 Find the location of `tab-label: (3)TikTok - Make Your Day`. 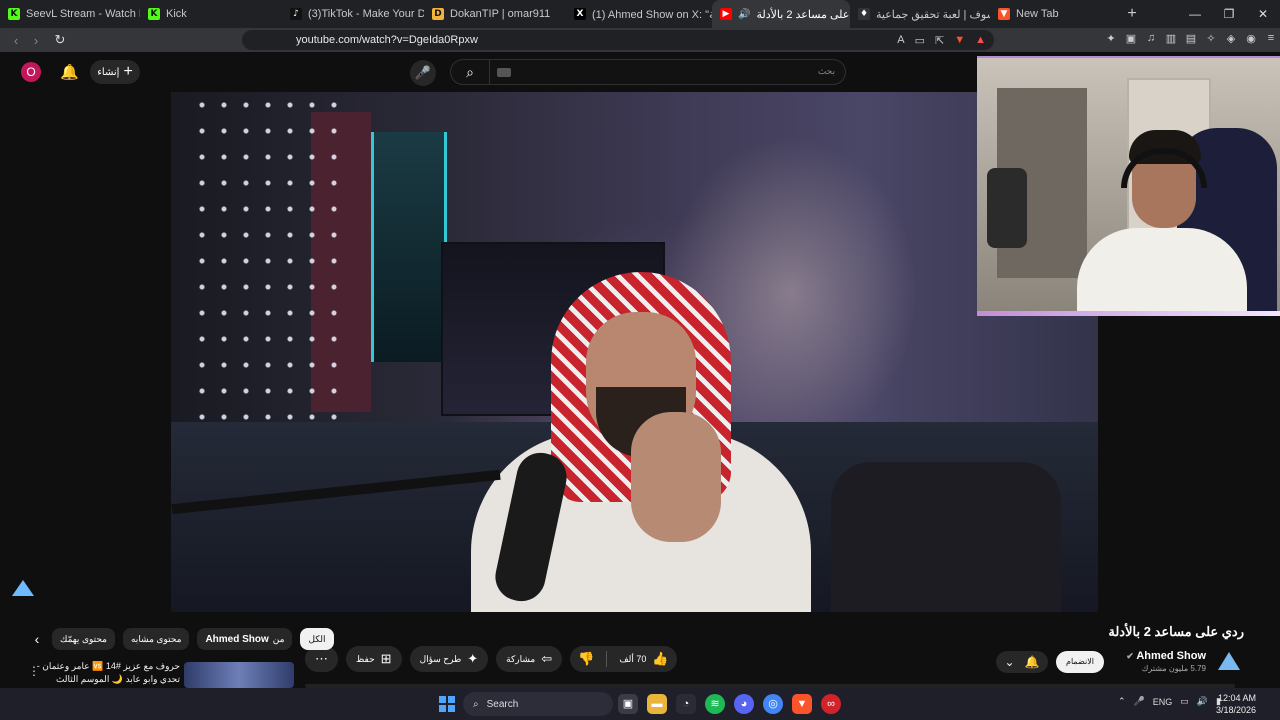

tab-label: (3)TikTok - Make Your Day is located at coordinates (366, 14).